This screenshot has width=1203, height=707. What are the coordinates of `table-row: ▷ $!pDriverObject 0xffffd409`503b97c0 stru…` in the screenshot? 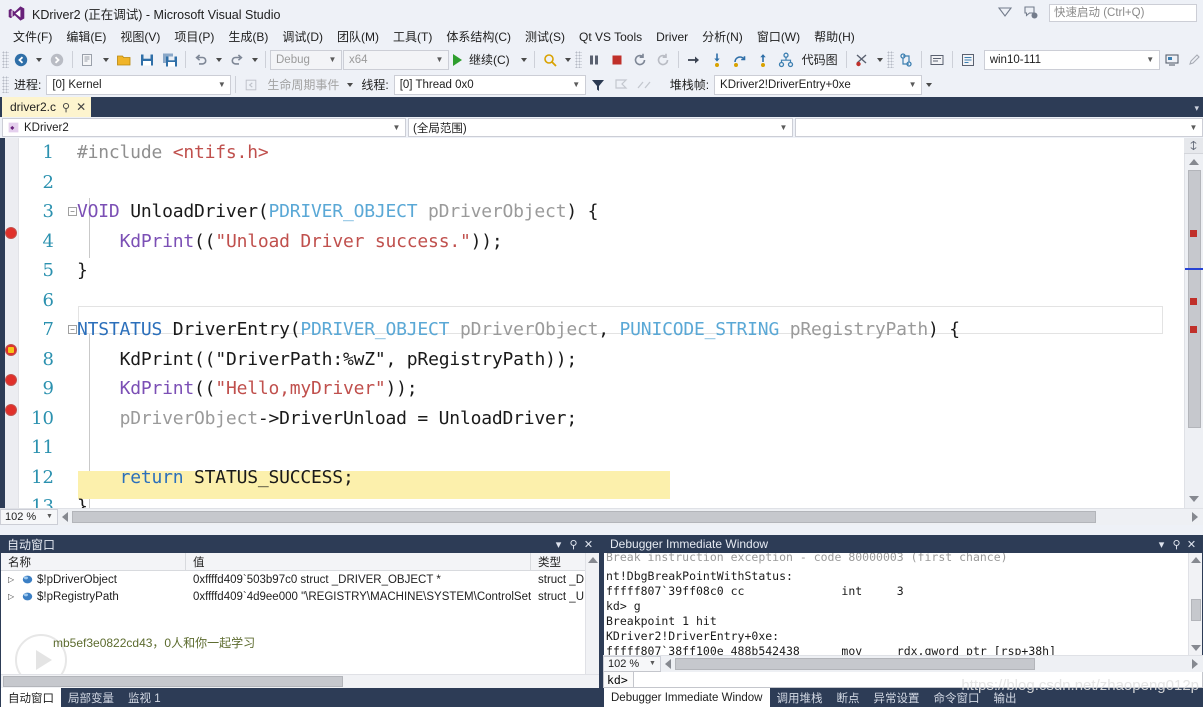 It's located at (300, 579).